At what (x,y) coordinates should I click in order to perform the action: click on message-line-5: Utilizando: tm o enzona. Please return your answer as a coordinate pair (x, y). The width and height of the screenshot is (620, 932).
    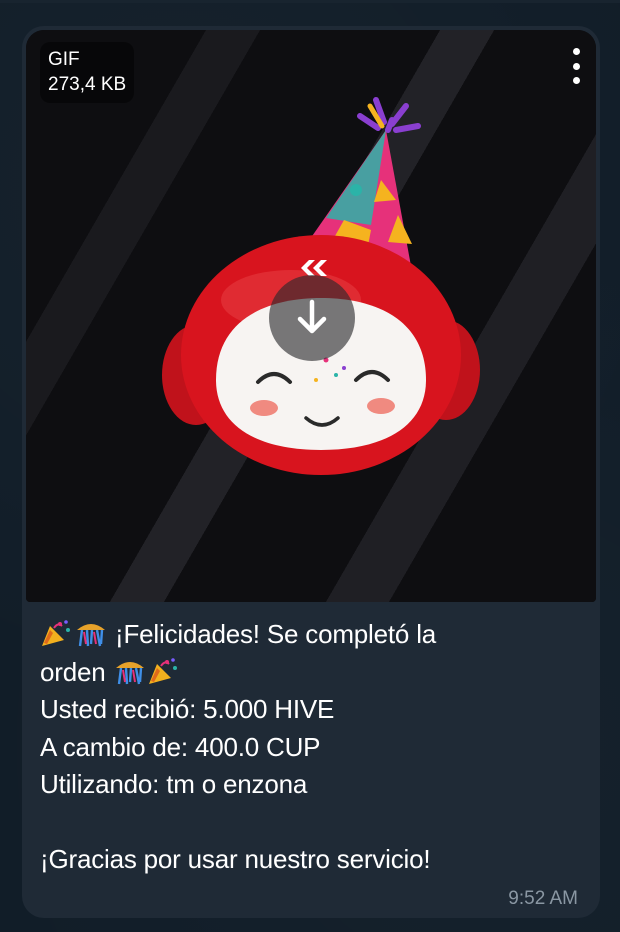
    Looking at the image, I should click on (174, 784).